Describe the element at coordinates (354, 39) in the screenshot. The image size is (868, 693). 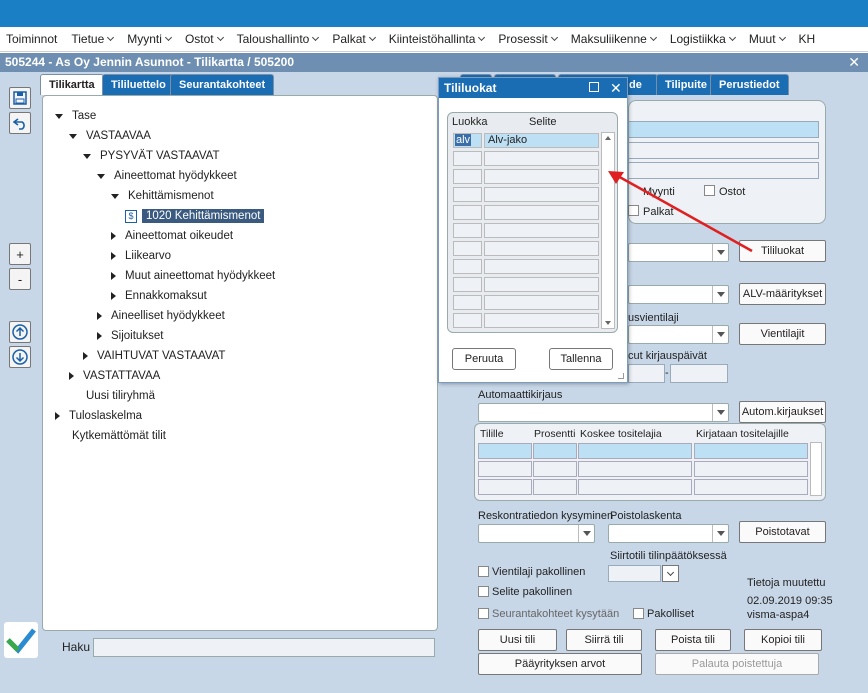
I see `menu-palkat: Palkat` at that location.